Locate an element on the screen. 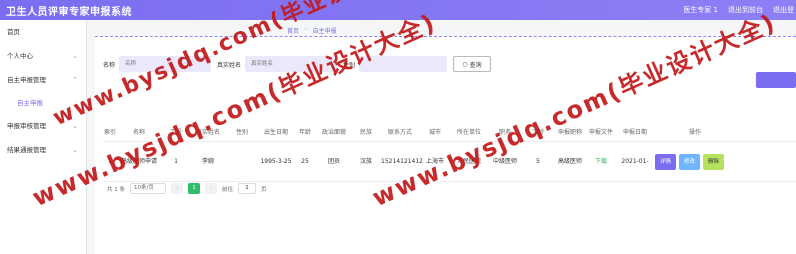 Image resolution: width=796 pixels, height=254 pixels. current-page: 1 is located at coordinates (194, 188).